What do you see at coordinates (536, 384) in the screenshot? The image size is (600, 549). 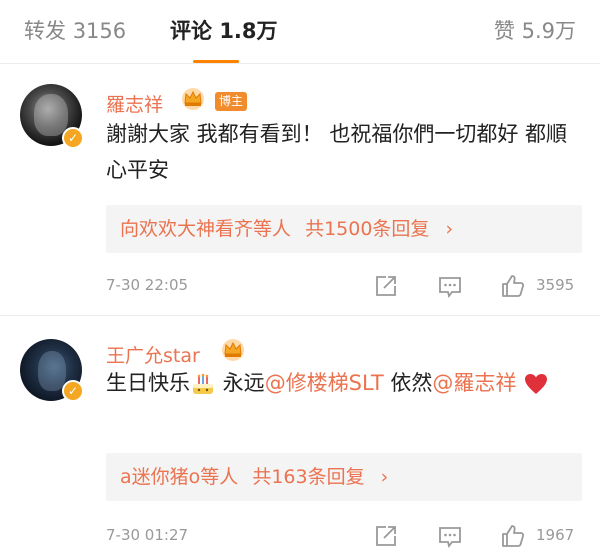 I see `heart-icon` at bounding box center [536, 384].